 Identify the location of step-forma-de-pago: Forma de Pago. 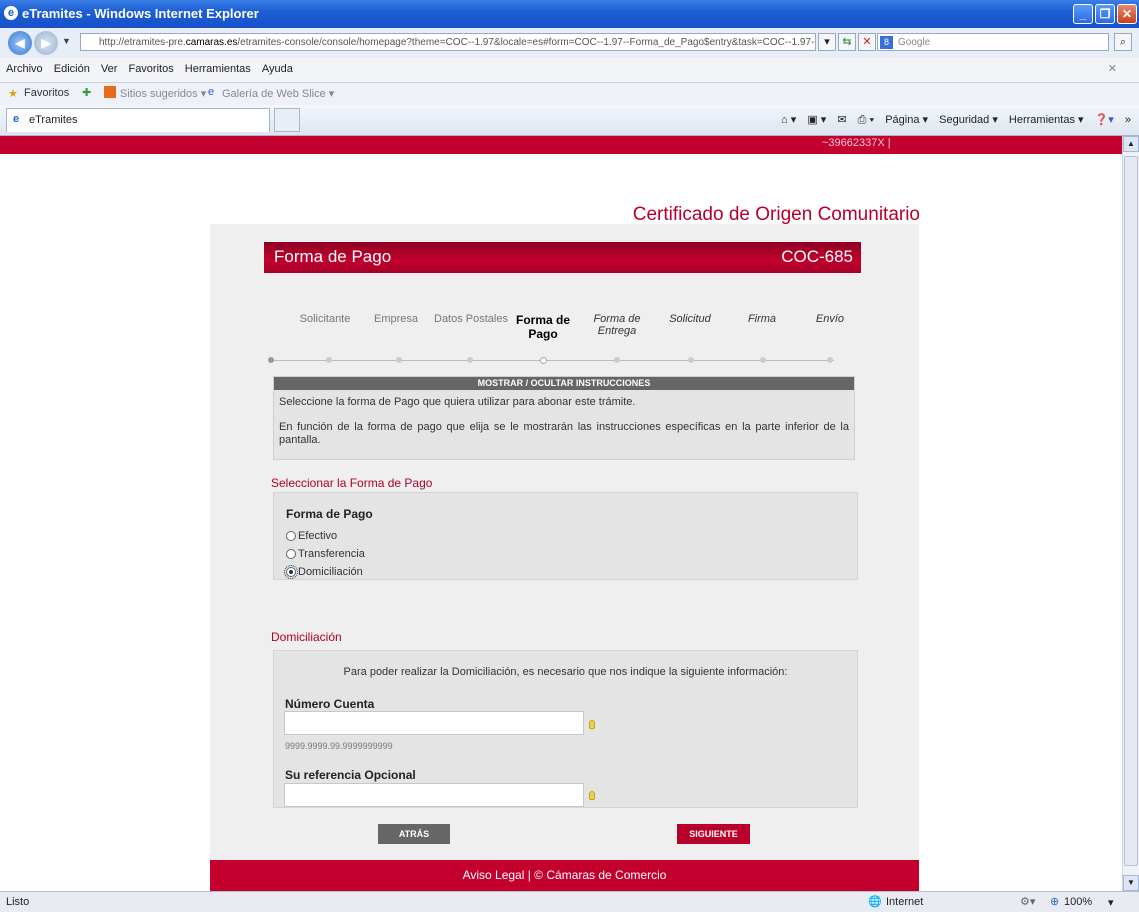
(542, 327).